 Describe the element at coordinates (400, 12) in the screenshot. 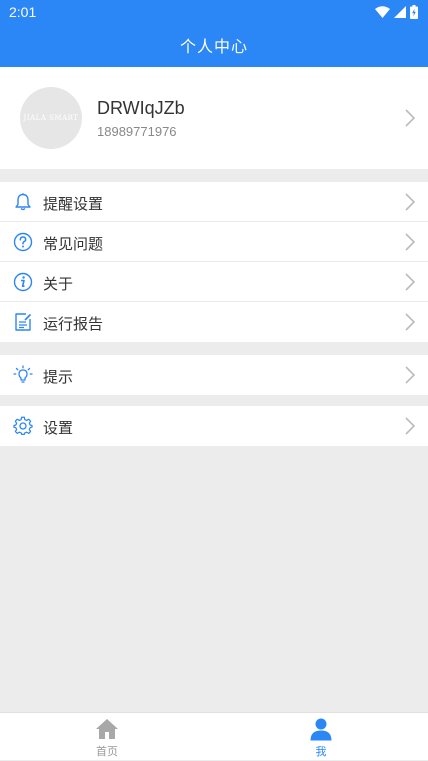

I see `signal-icon` at that location.